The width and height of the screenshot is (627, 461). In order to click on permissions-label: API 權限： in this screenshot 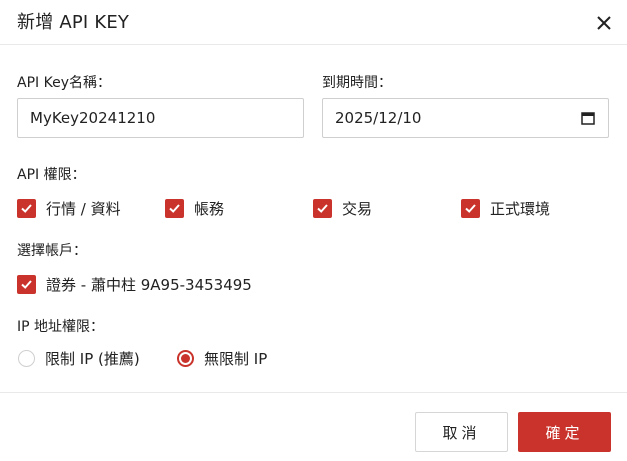, I will do `click(51, 175)`.